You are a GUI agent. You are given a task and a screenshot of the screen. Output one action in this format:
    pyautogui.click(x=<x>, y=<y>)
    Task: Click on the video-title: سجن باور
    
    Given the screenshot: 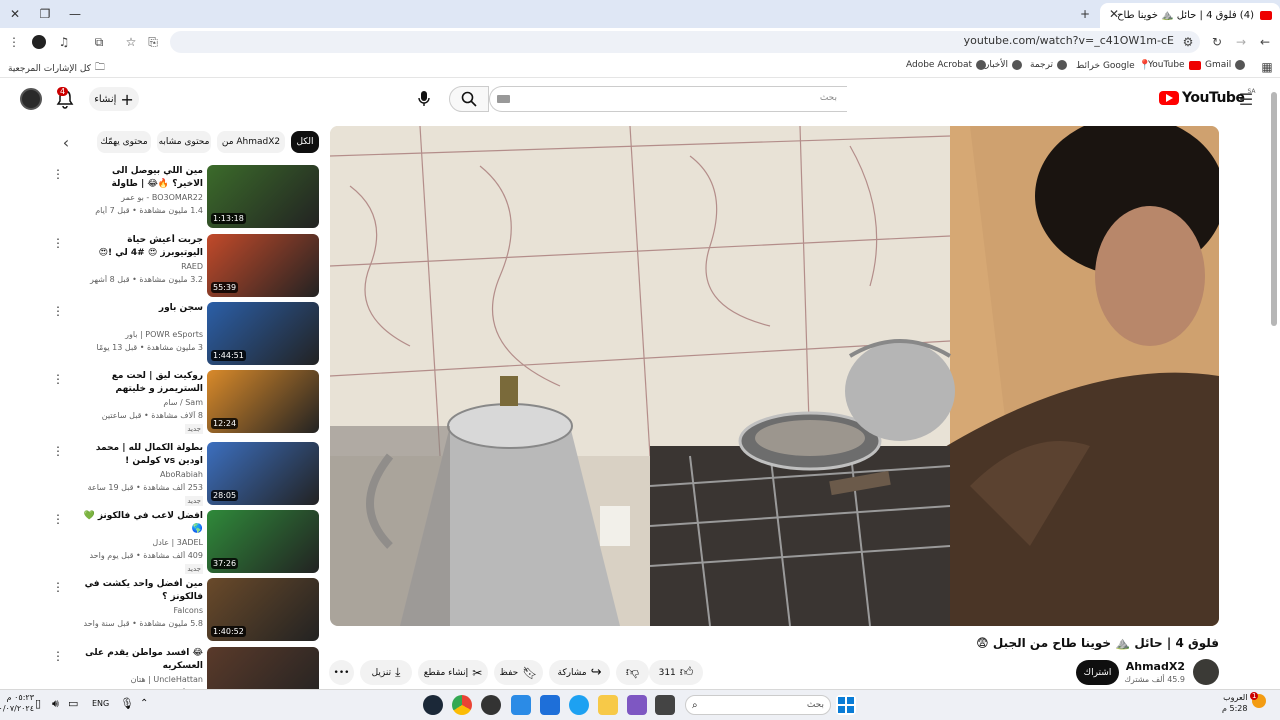 What is the action you would take?
    pyautogui.click(x=143, y=308)
    